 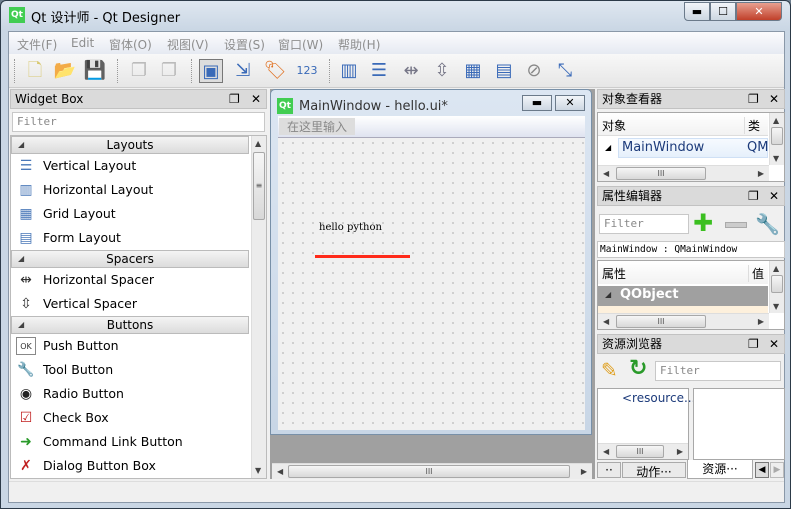 I want to click on red-line, so click(x=362, y=256).